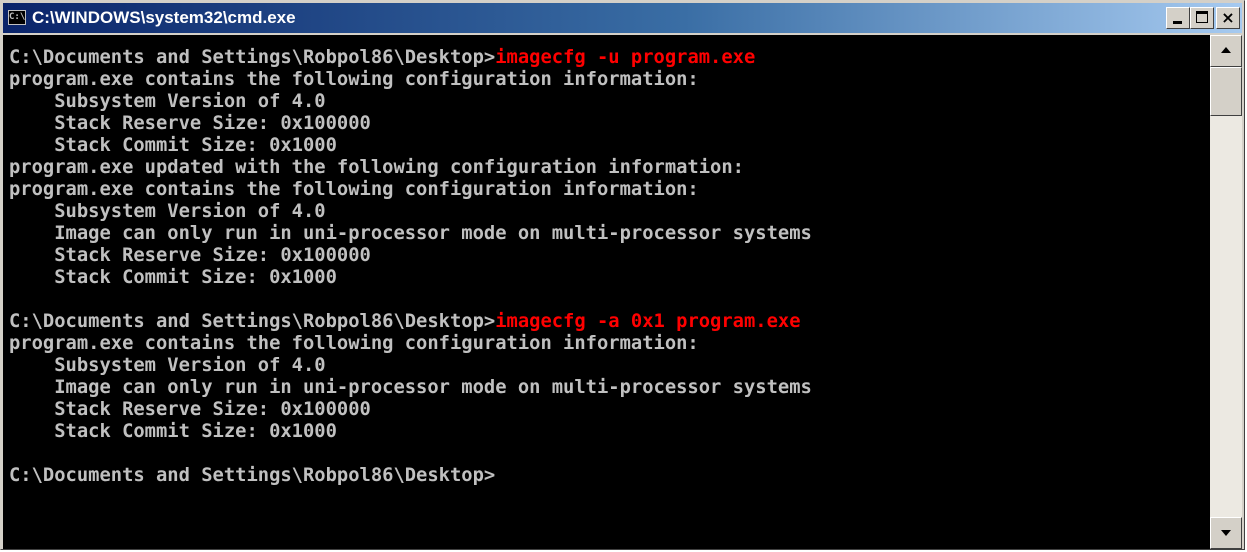  What do you see at coordinates (164, 17) in the screenshot?
I see `window-title: C:\WINDOWS\system32\cmd.exe` at bounding box center [164, 17].